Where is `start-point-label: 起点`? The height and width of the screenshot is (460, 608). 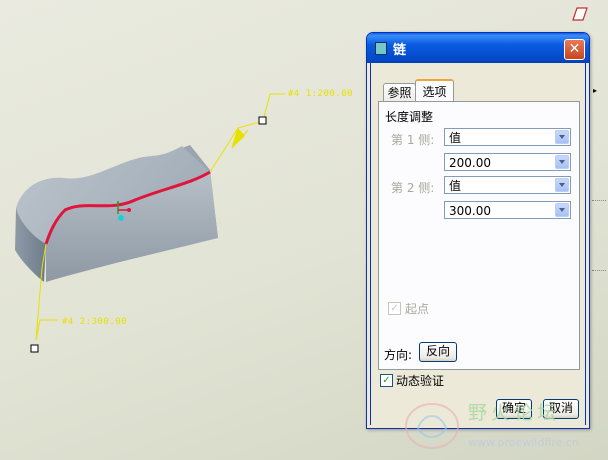 start-point-label: 起点 is located at coordinates (417, 309).